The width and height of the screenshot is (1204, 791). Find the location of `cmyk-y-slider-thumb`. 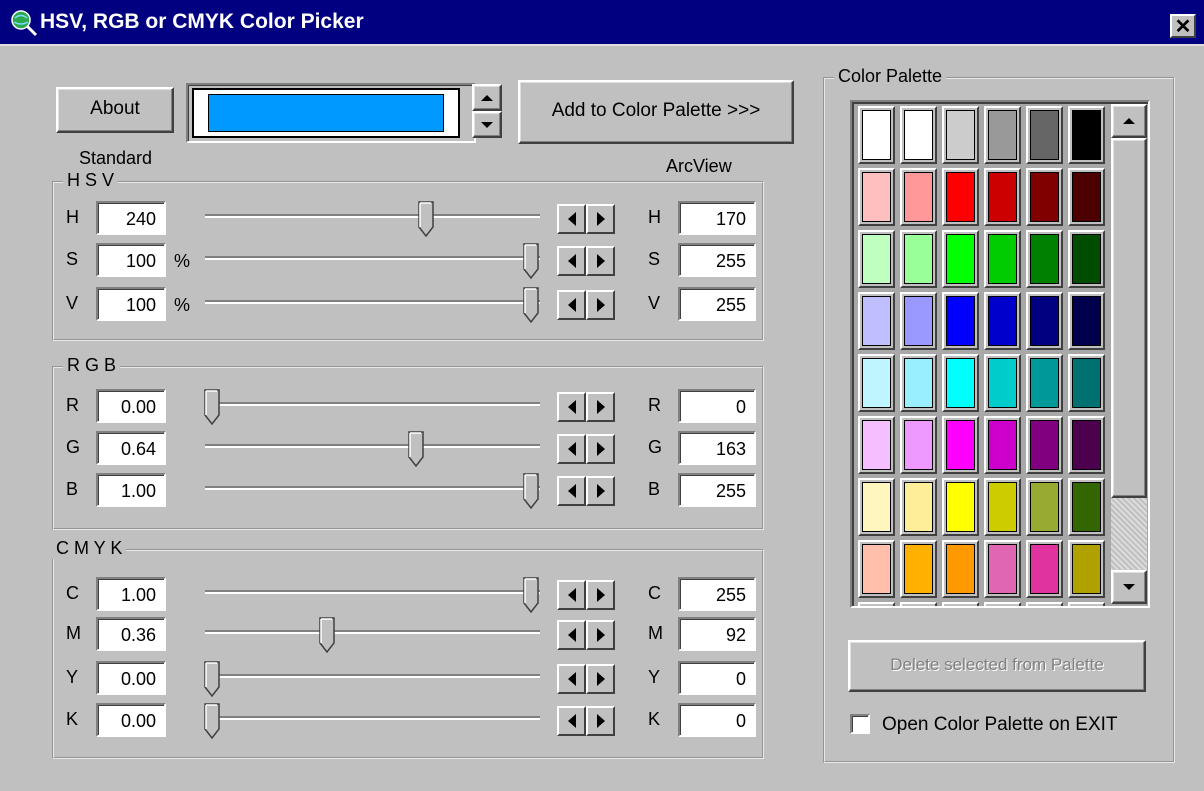

cmyk-y-slider-thumb is located at coordinates (212, 679).